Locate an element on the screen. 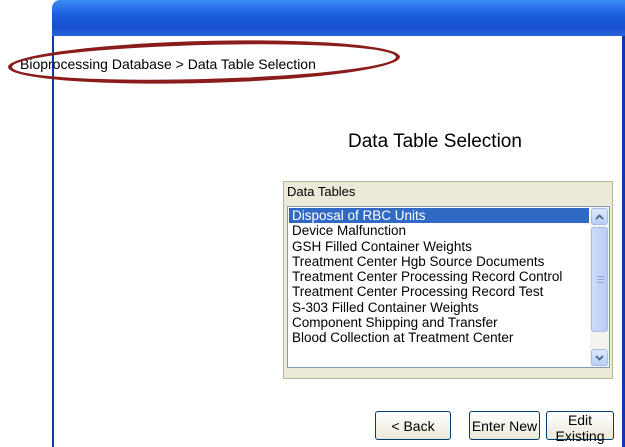  chevron-up-icon is located at coordinates (599, 217).